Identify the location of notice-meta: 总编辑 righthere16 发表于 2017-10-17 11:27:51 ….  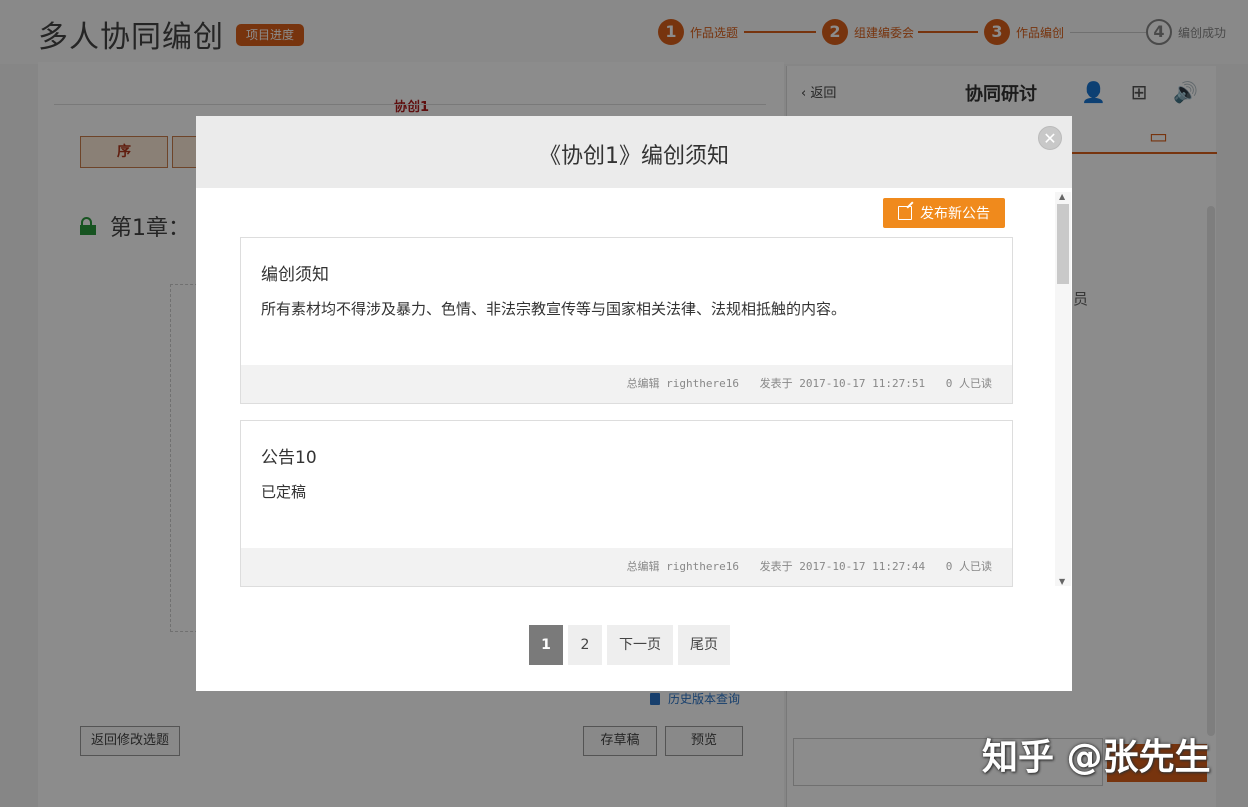
(626, 384).